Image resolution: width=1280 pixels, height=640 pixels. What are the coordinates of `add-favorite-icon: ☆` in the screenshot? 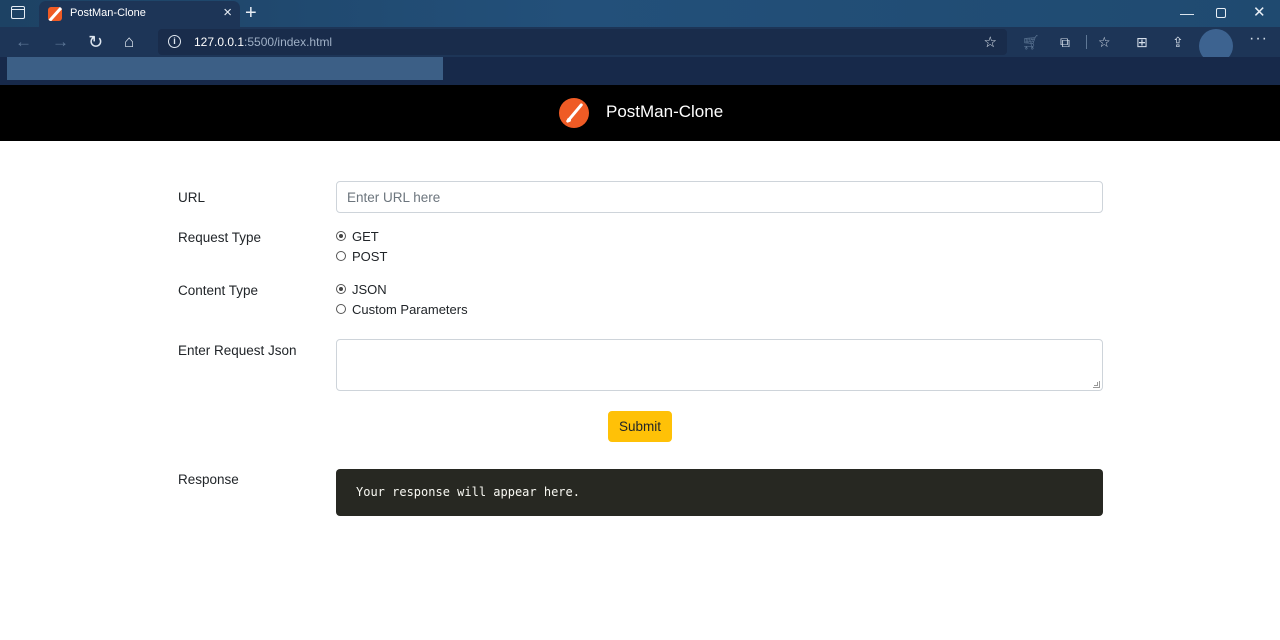 It's located at (990, 42).